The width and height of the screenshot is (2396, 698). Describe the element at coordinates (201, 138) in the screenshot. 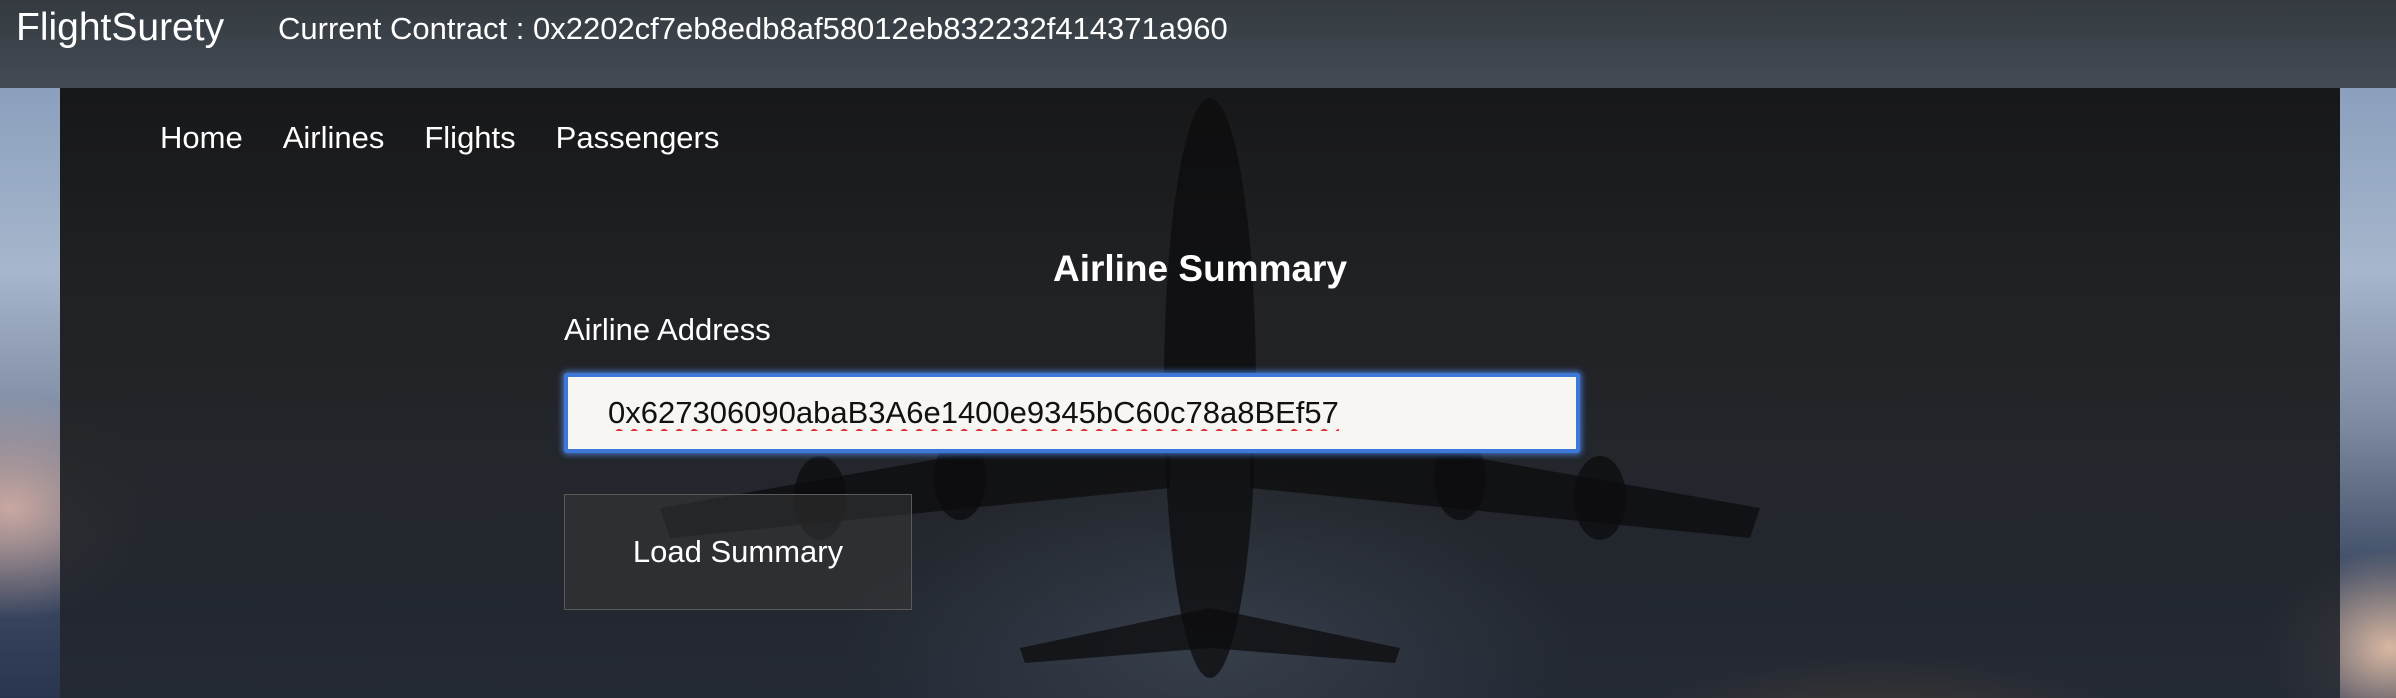

I see `nav-home-link: Home` at that location.